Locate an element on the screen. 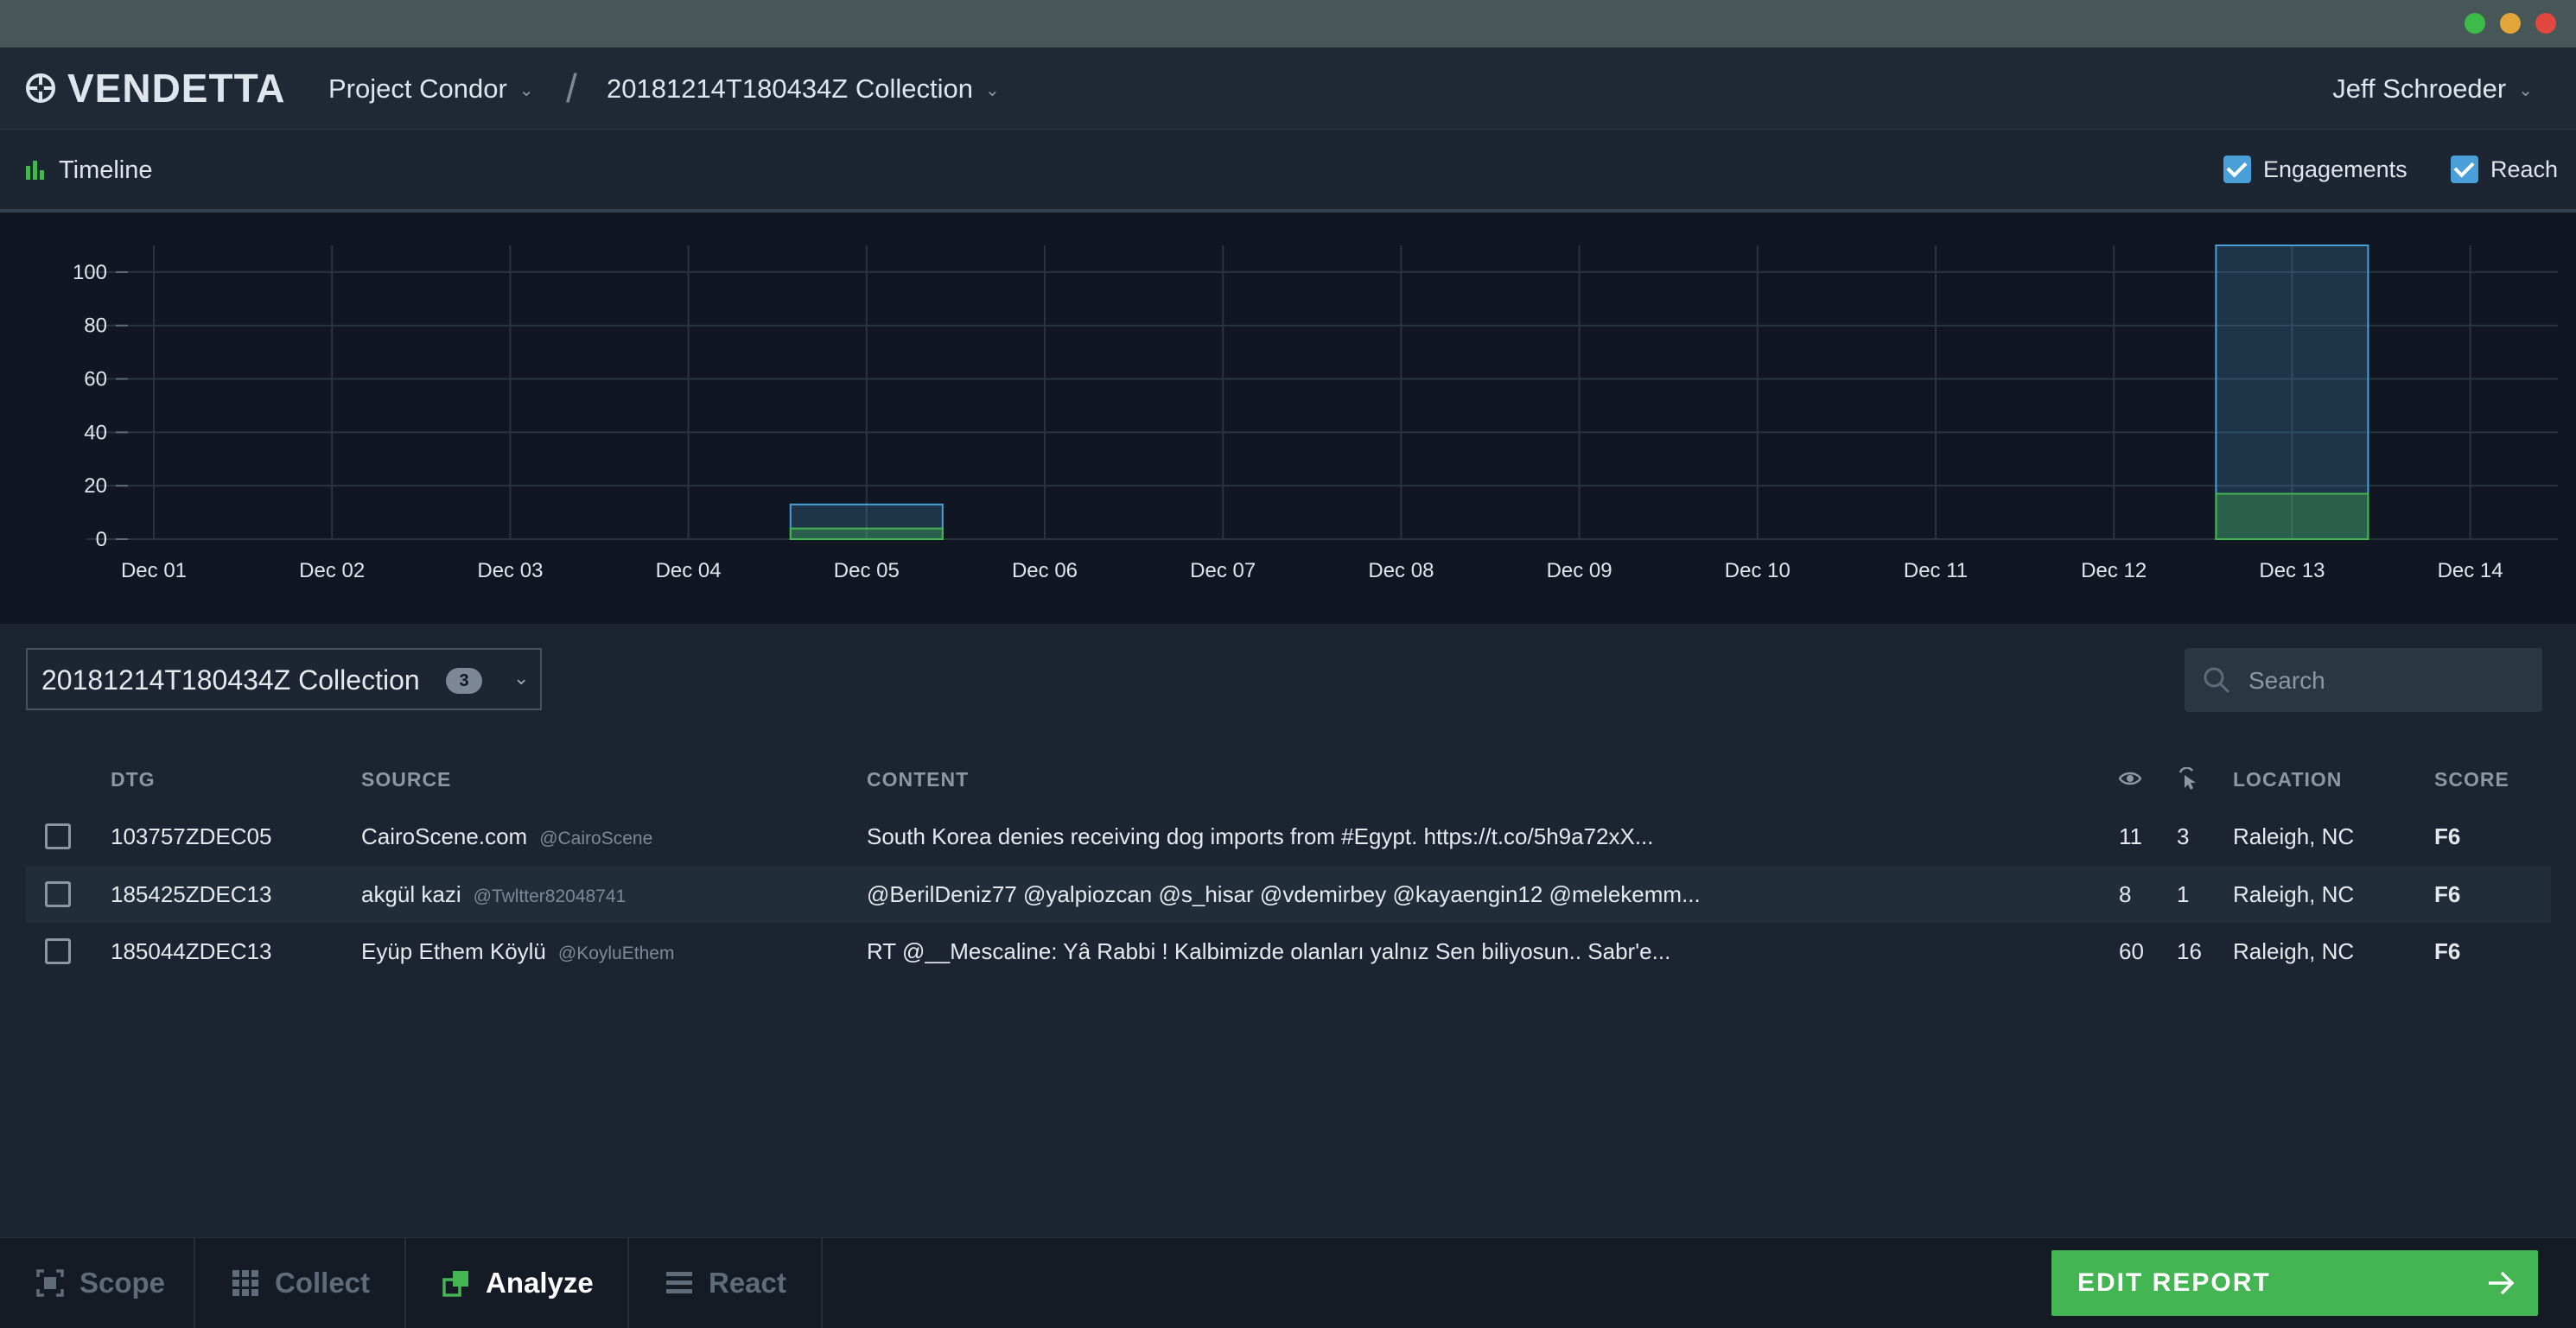 Image resolution: width=2576 pixels, height=1328 pixels. tab-collect-label: Collect is located at coordinates (323, 1283).